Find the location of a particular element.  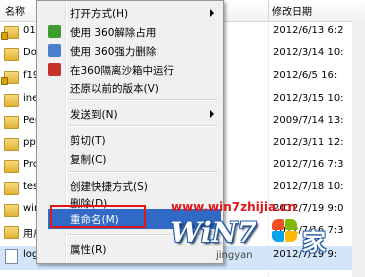

menu-item-label: 属性(R) is located at coordinates (88, 250).